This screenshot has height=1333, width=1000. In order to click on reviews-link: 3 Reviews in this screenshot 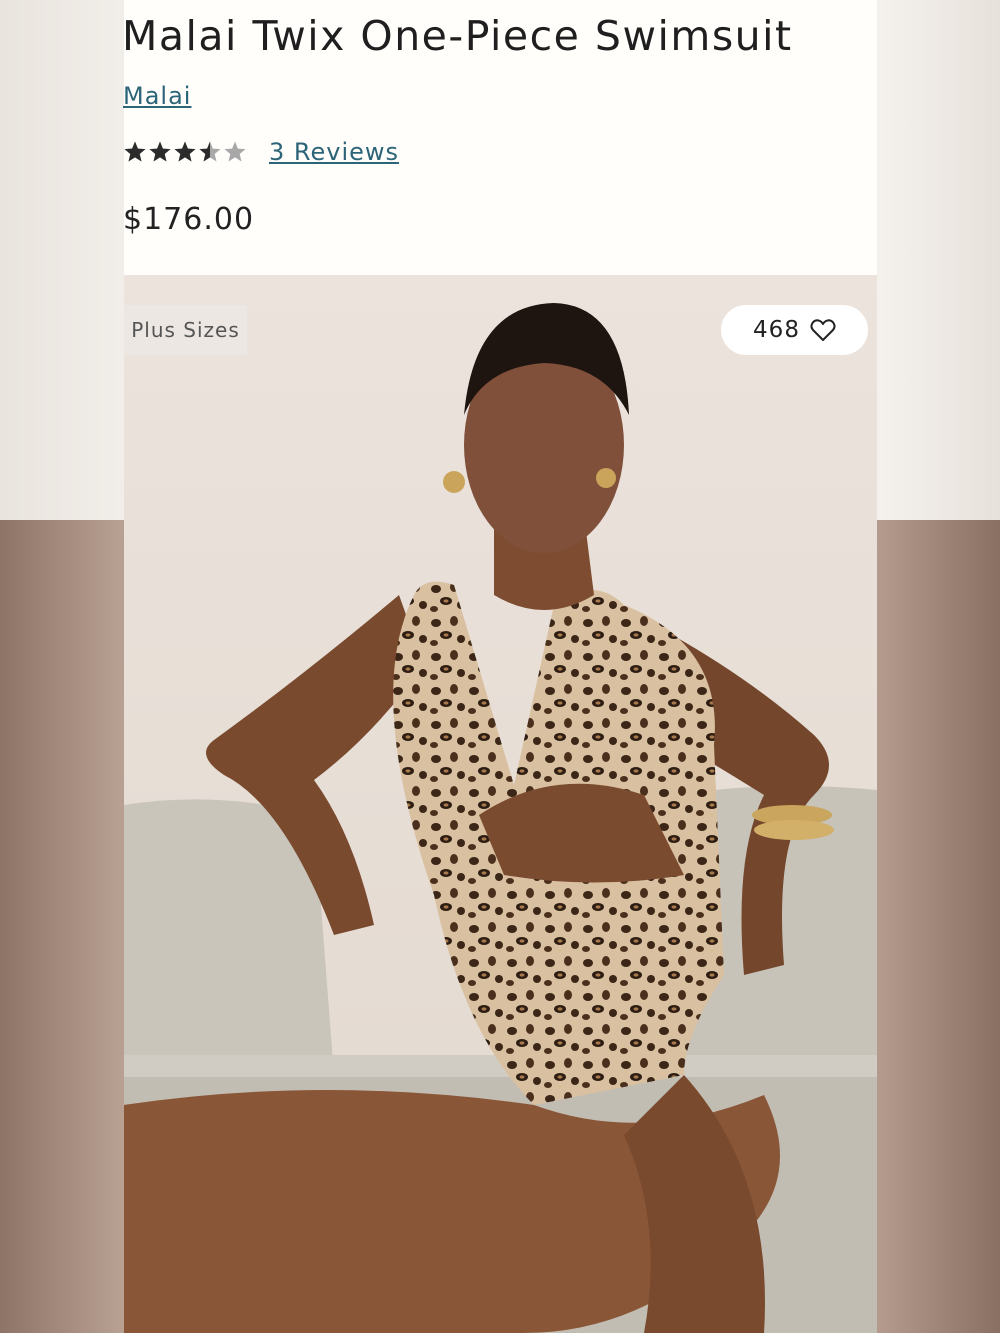, I will do `click(334, 152)`.